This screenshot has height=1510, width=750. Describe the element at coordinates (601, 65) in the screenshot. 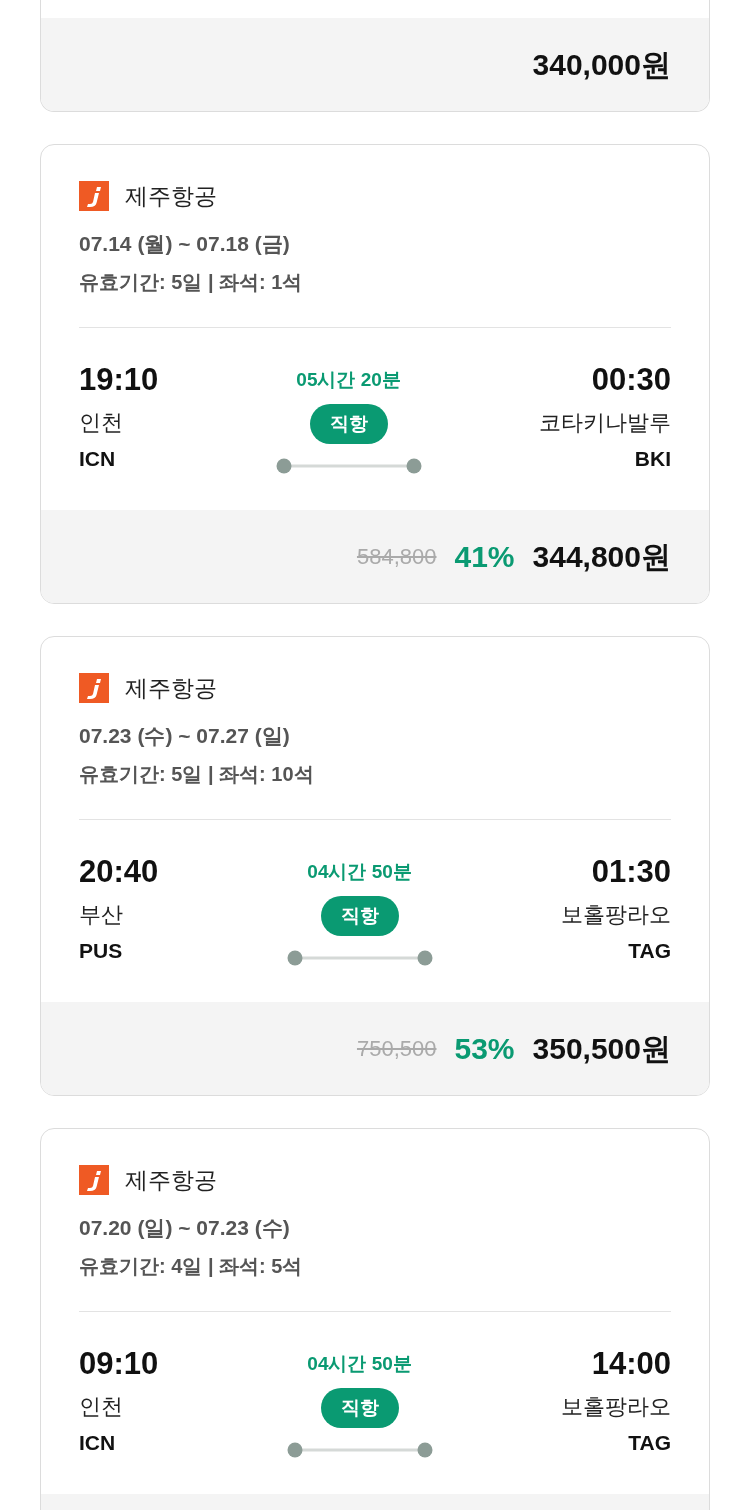

I see `sale-price: 340,000원` at that location.